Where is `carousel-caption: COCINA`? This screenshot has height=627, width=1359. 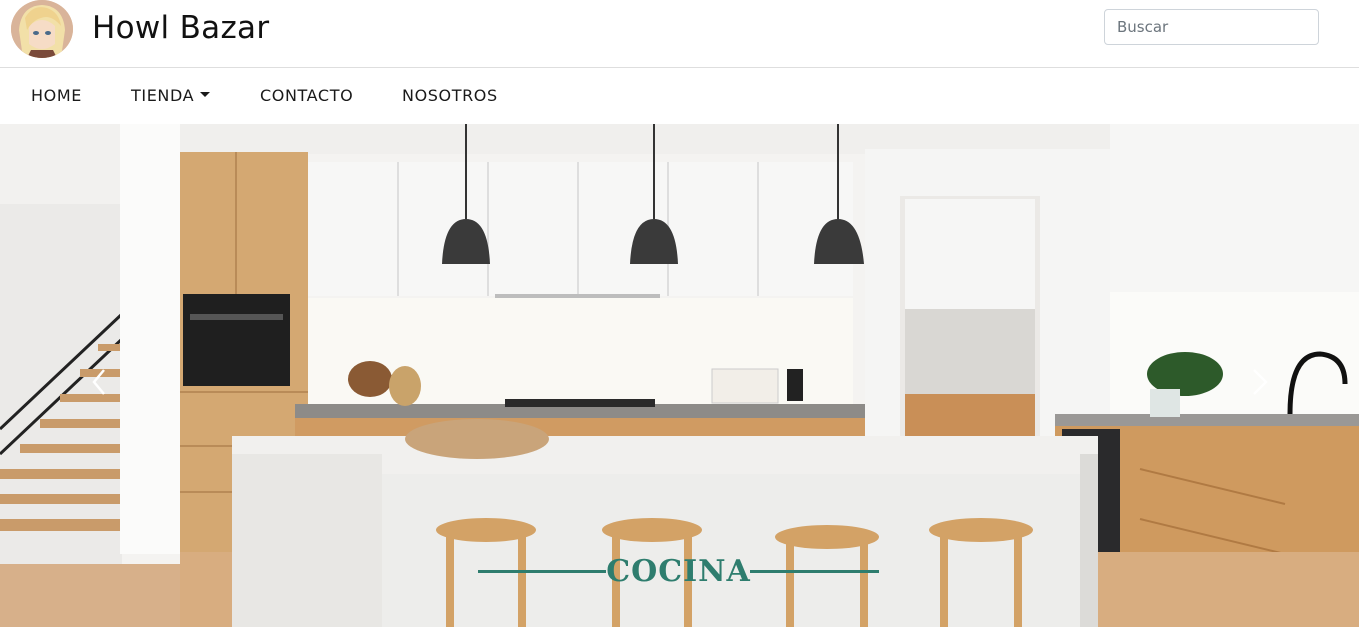
carousel-caption: COCINA is located at coordinates (678, 572).